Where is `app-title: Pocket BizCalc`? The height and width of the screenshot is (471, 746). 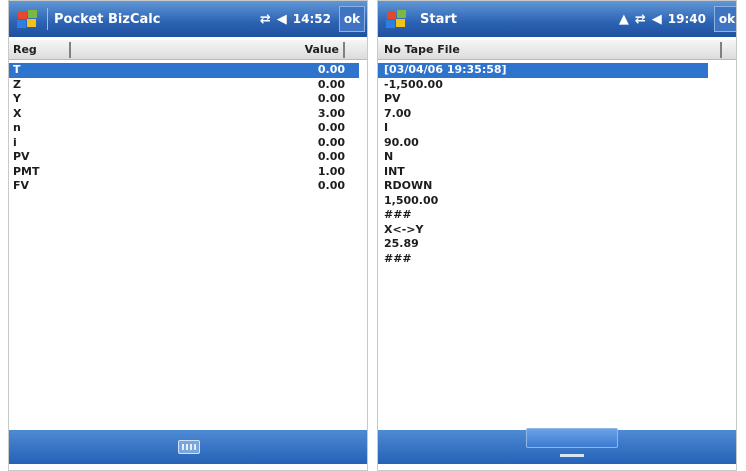
app-title: Pocket BizCalc is located at coordinates (107, 19).